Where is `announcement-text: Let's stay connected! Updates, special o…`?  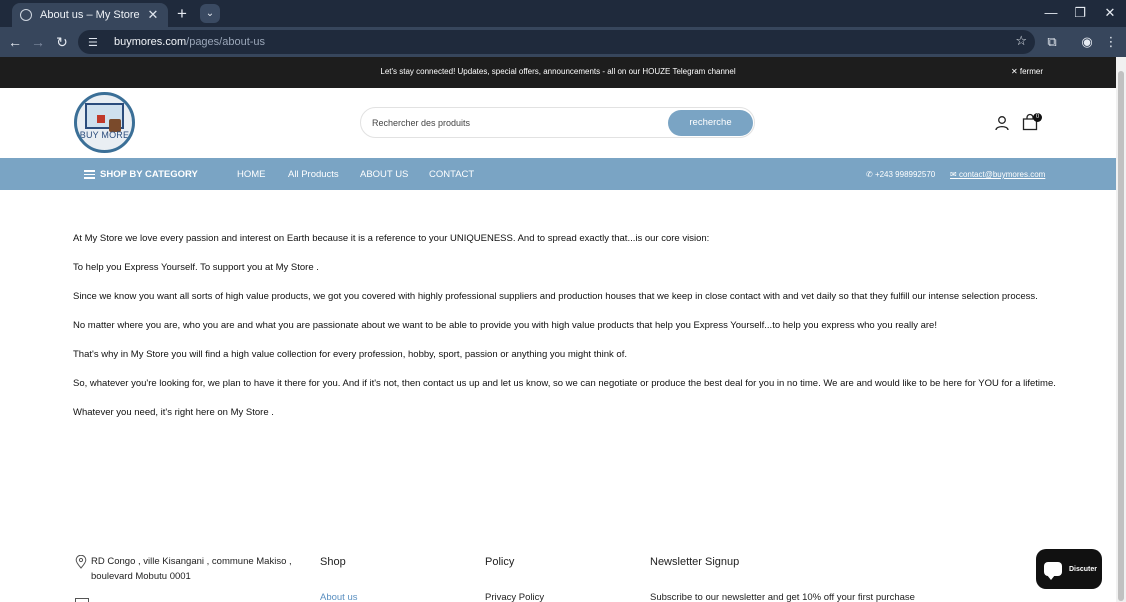 announcement-text: Let's stay connected! Updates, special o… is located at coordinates (558, 71).